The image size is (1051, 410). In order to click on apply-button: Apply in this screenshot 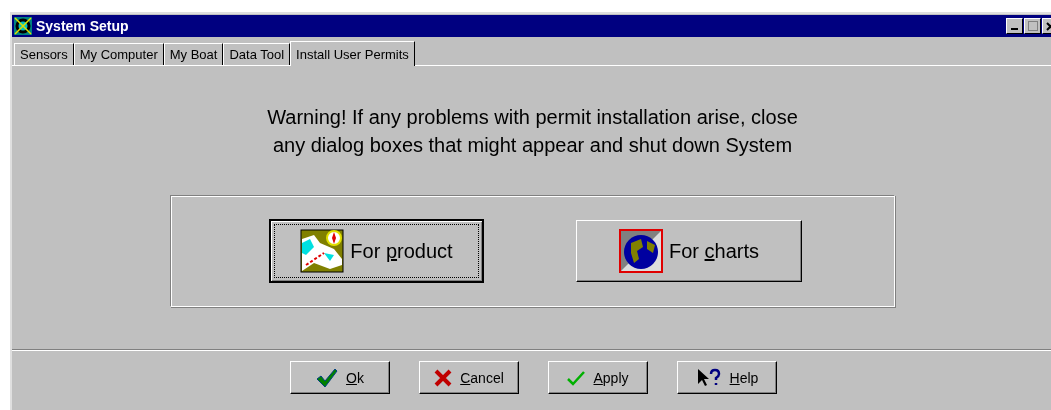, I will do `click(598, 377)`.